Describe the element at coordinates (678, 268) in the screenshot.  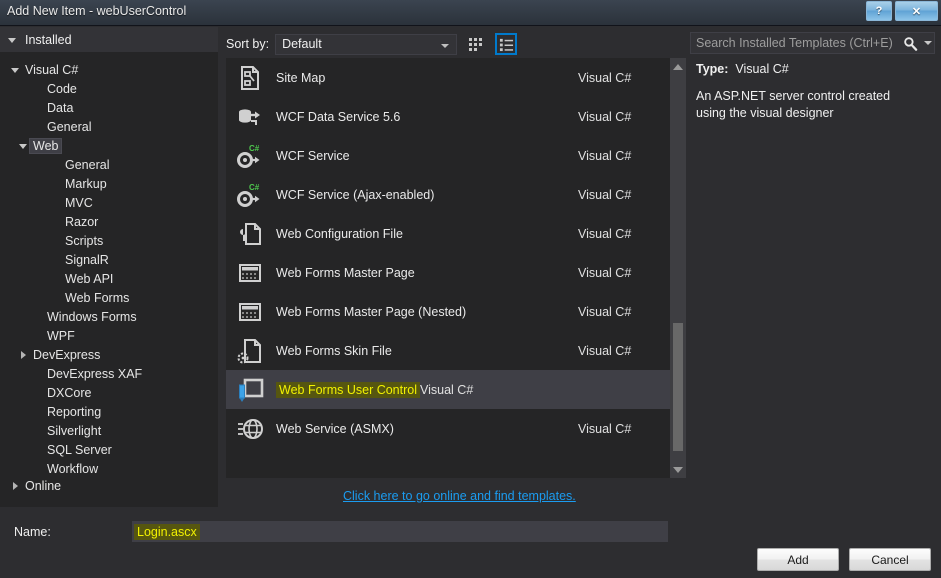
I see `templates-scrollbar` at that location.